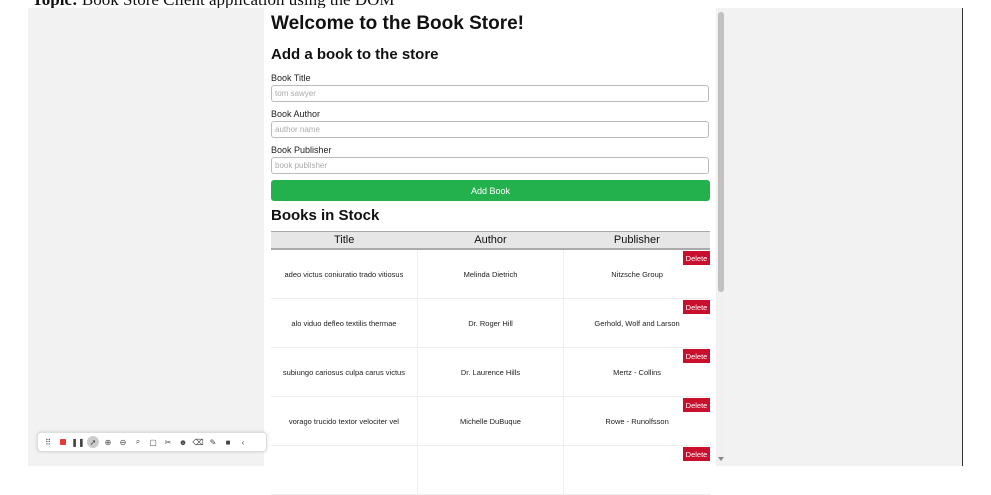  What do you see at coordinates (243, 442) in the screenshot?
I see `collapse-icon: ‹` at bounding box center [243, 442].